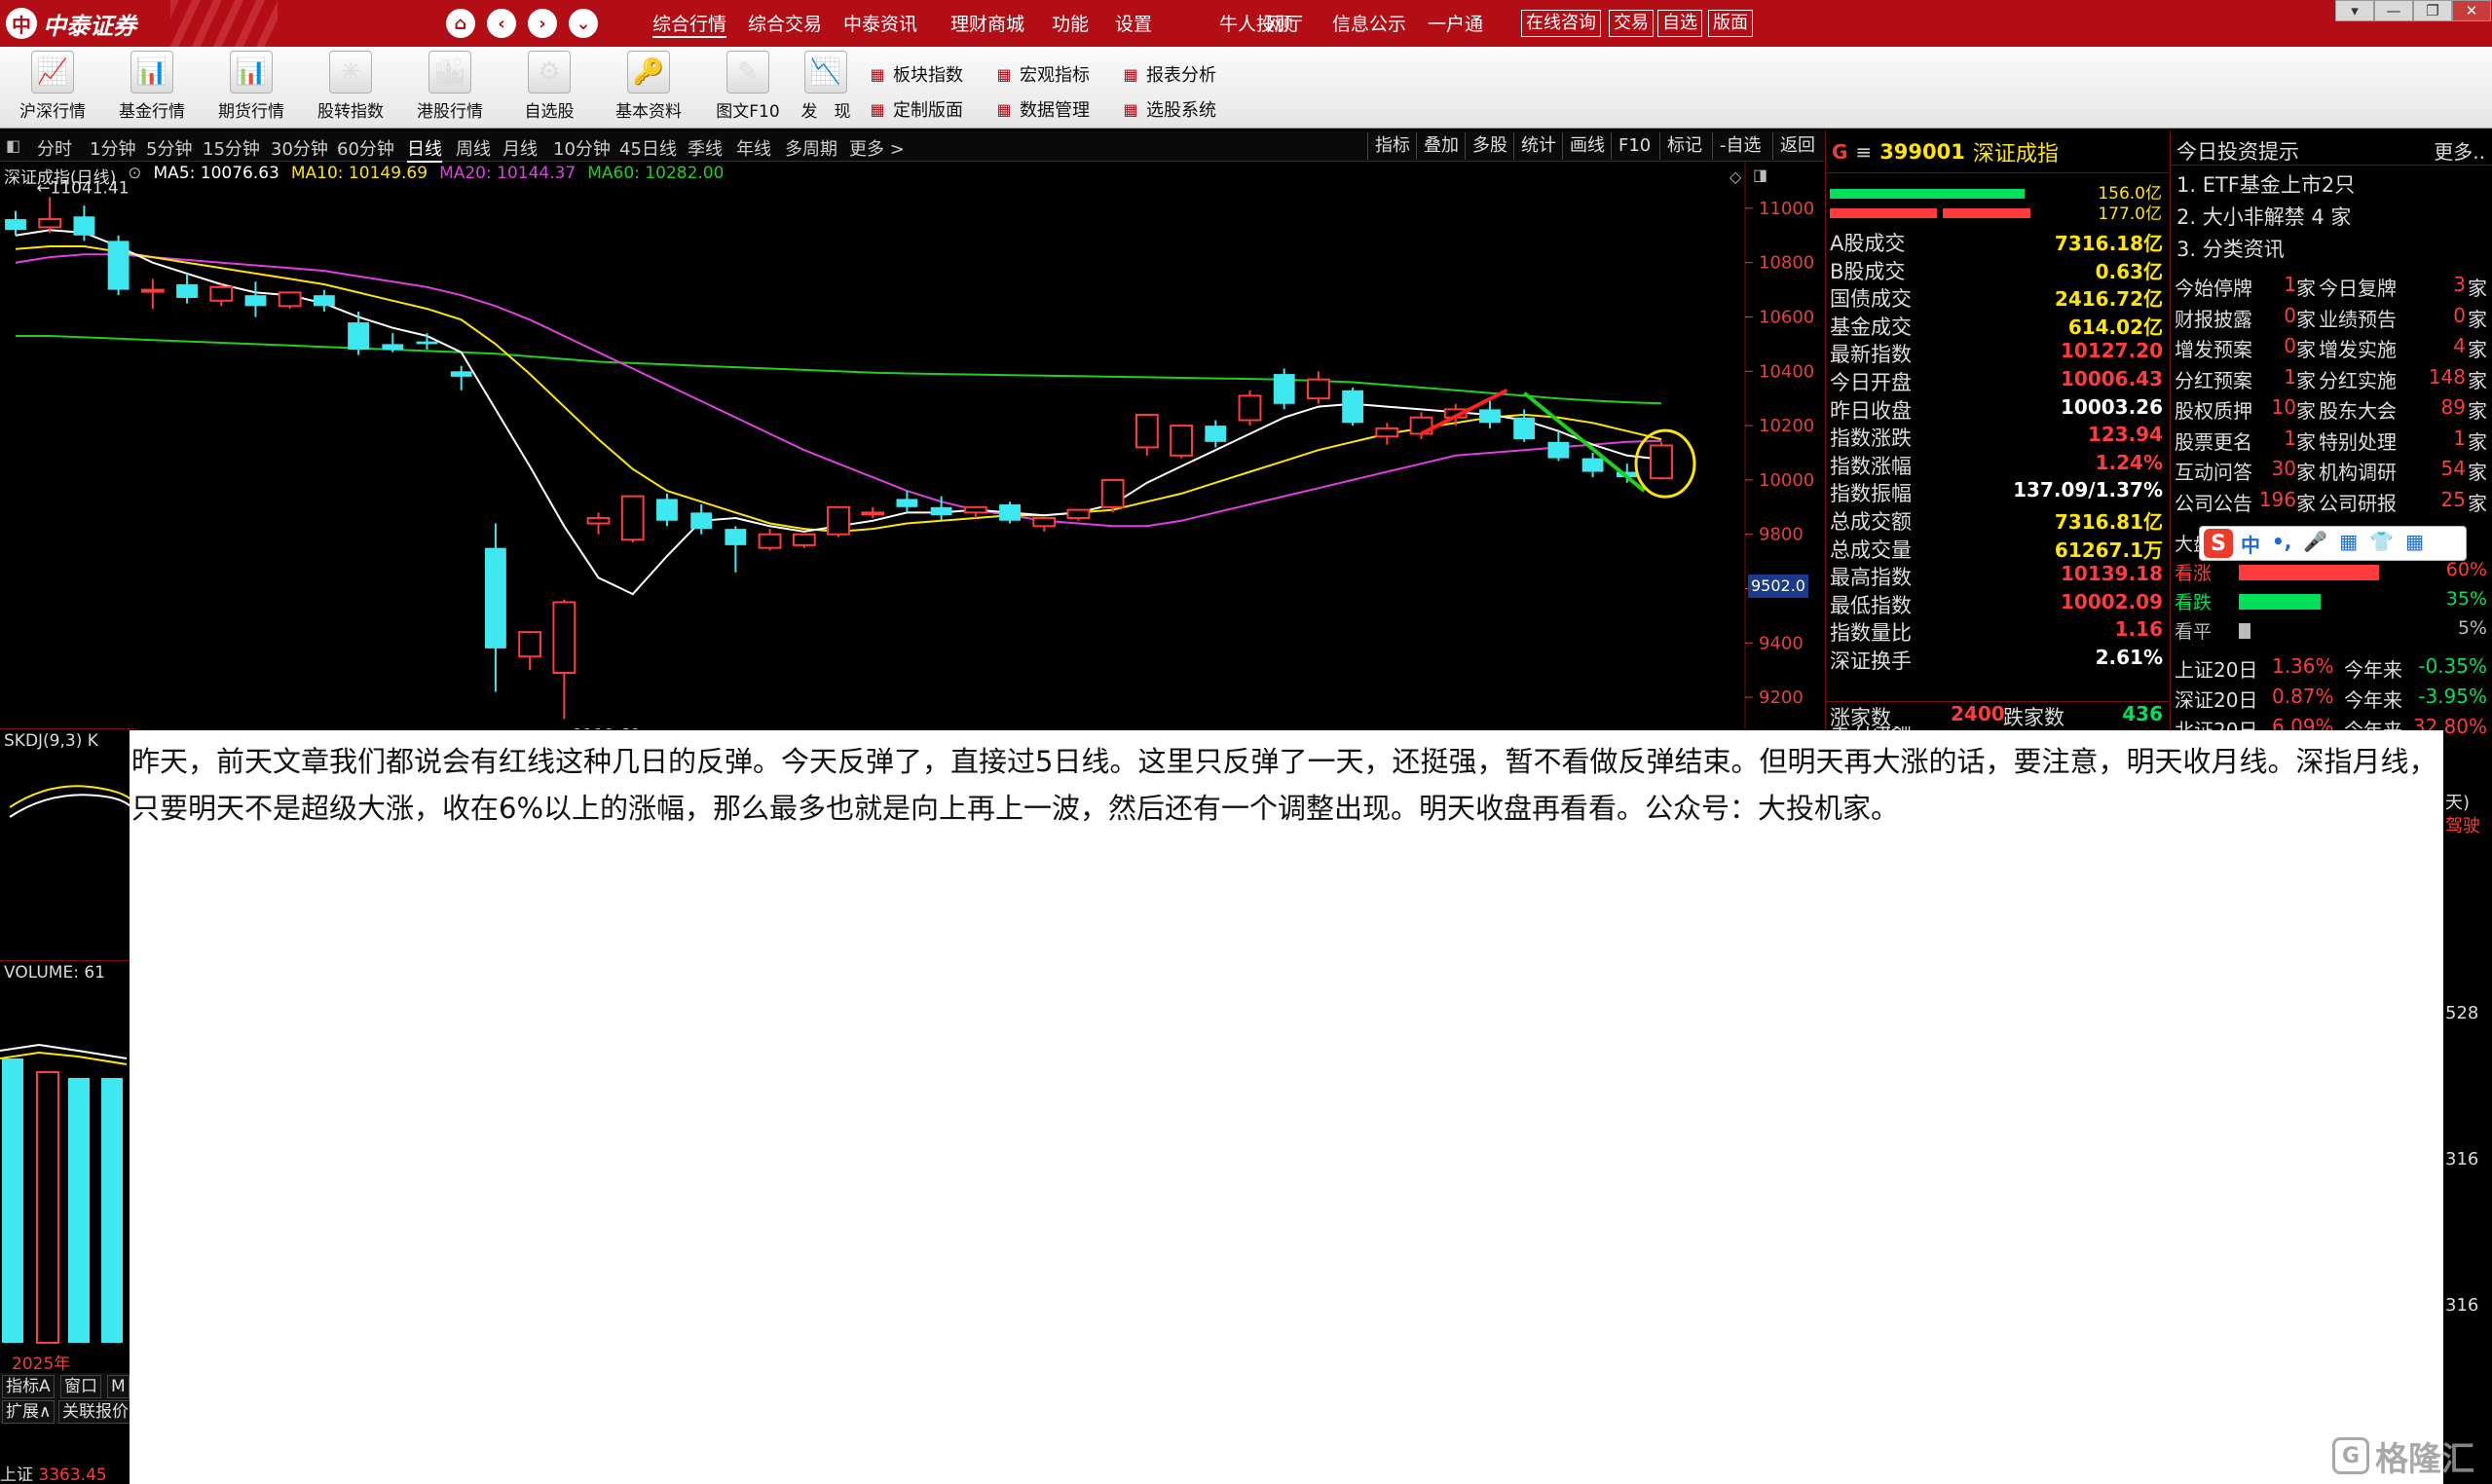 This screenshot has height=1484, width=2492. Describe the element at coordinates (1839, 152) in the screenshot. I see `index-g-badge: G` at that location.